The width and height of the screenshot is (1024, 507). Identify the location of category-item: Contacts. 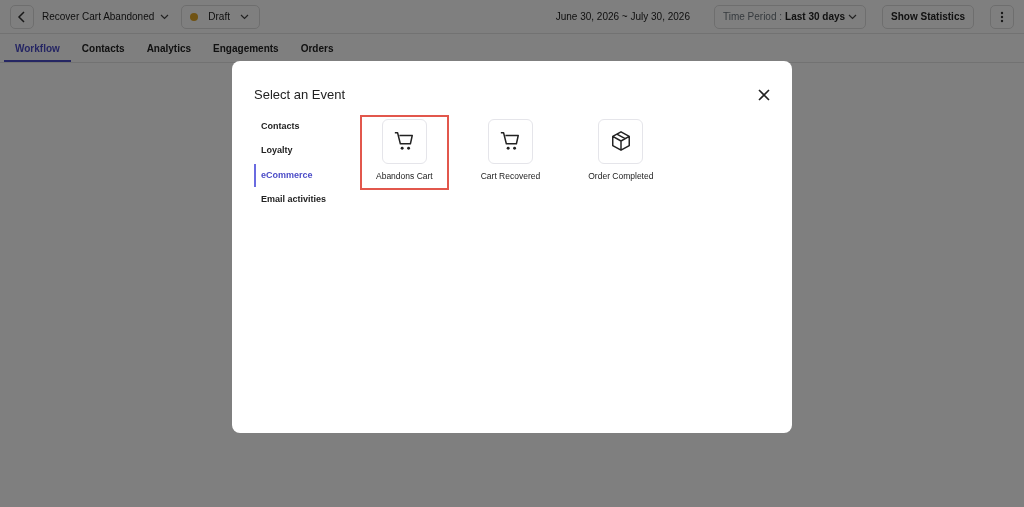
(279, 126).